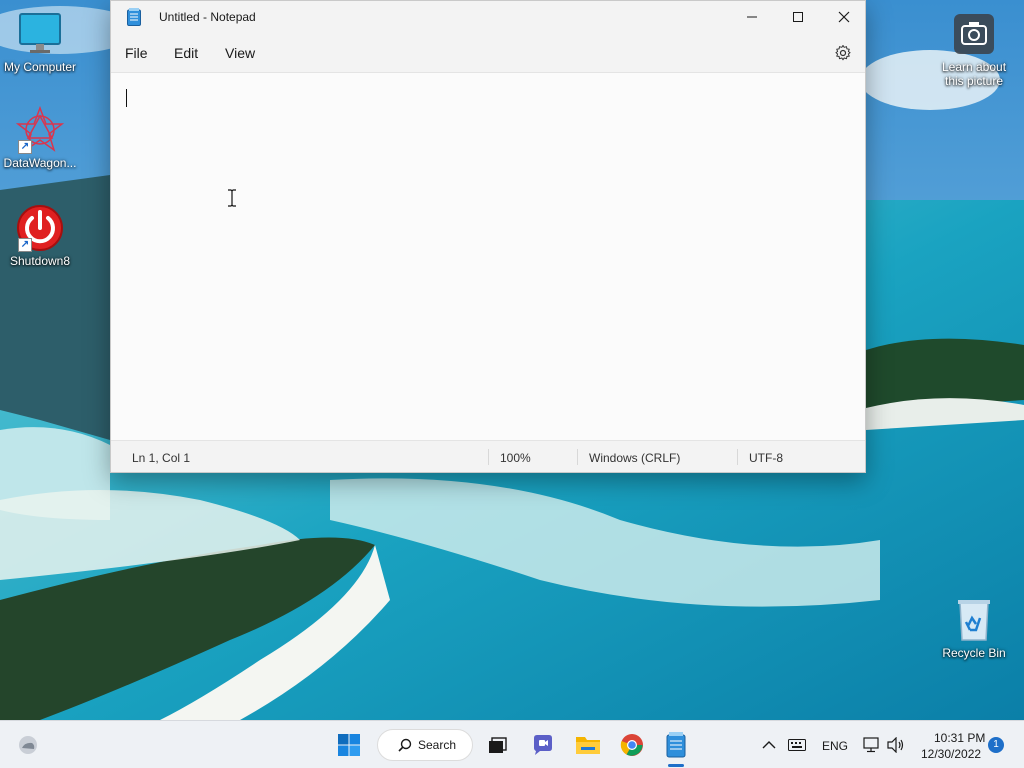 The height and width of the screenshot is (768, 1024). I want to click on menu-edit: Edit, so click(186, 53).